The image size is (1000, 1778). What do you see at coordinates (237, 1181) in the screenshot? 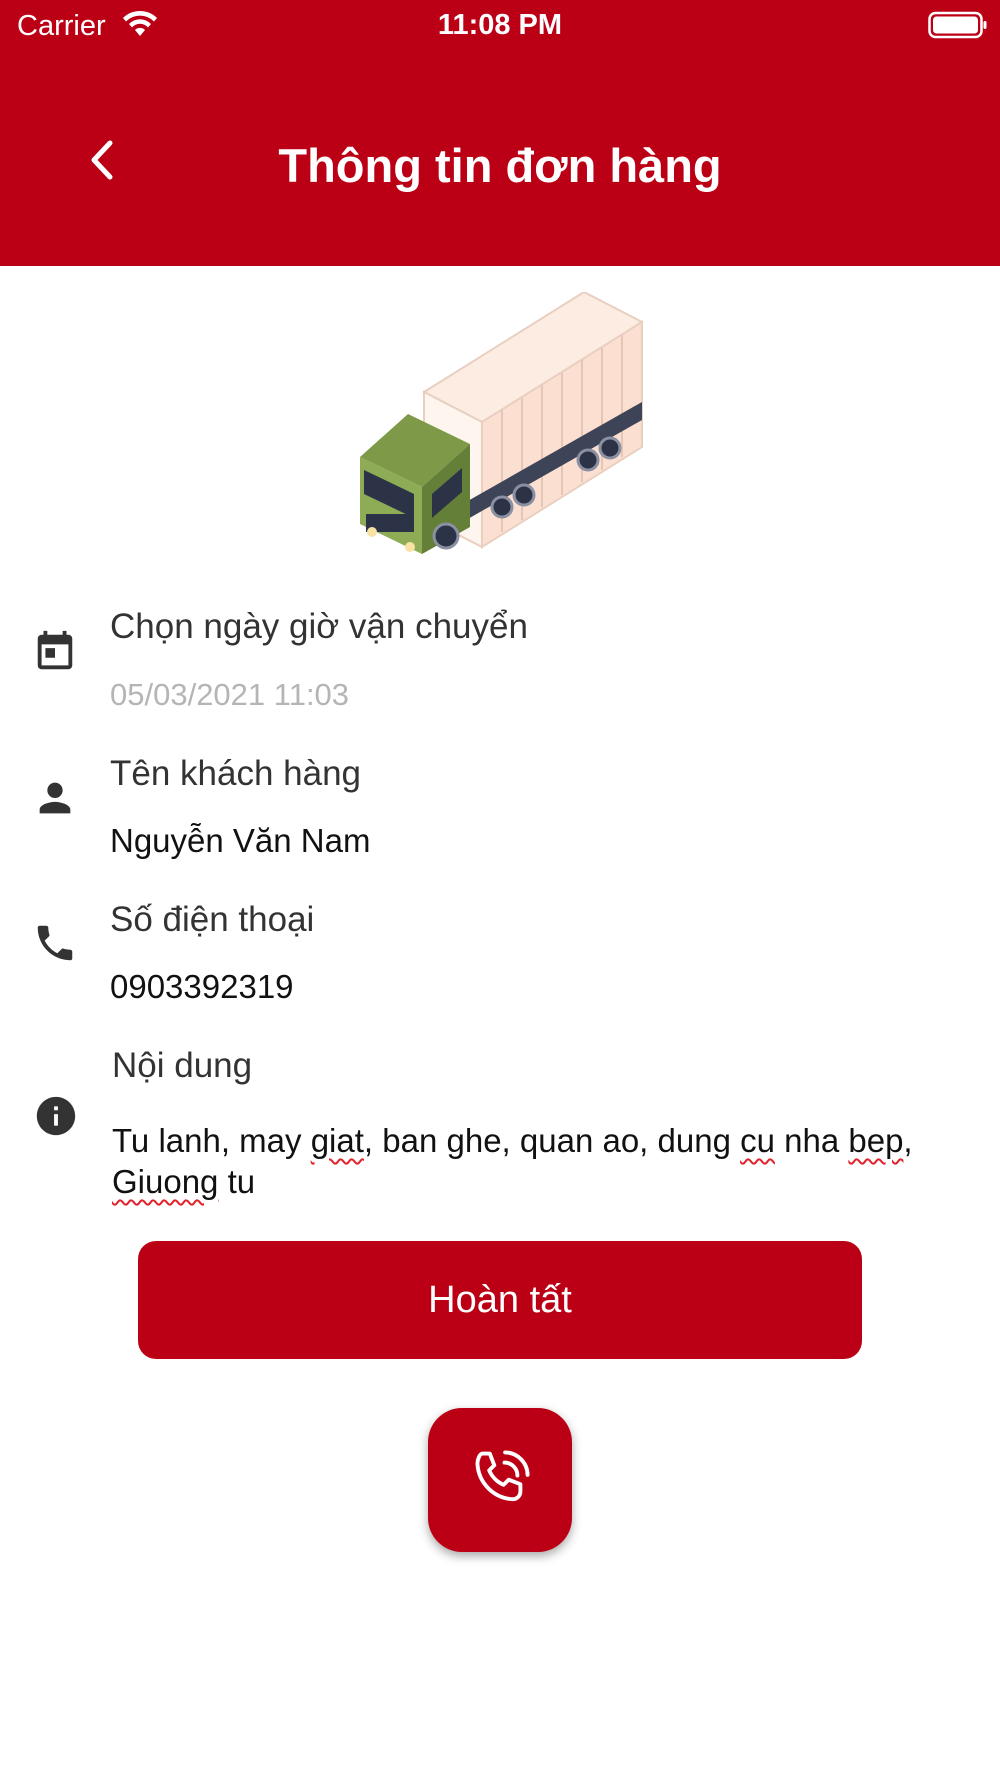
I see `content-text-segment: tu` at bounding box center [237, 1181].